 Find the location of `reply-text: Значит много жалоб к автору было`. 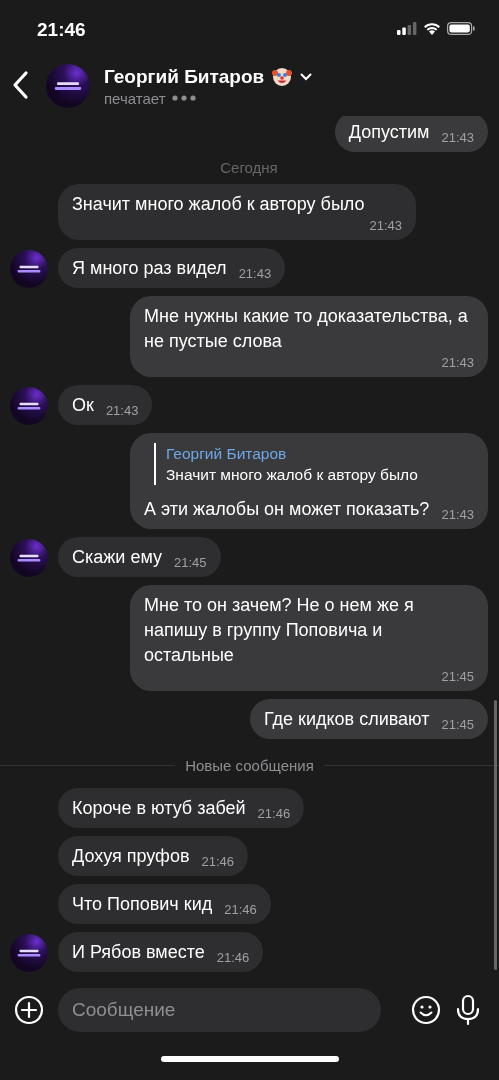

reply-text: Значит много жалоб к автору было is located at coordinates (292, 475).